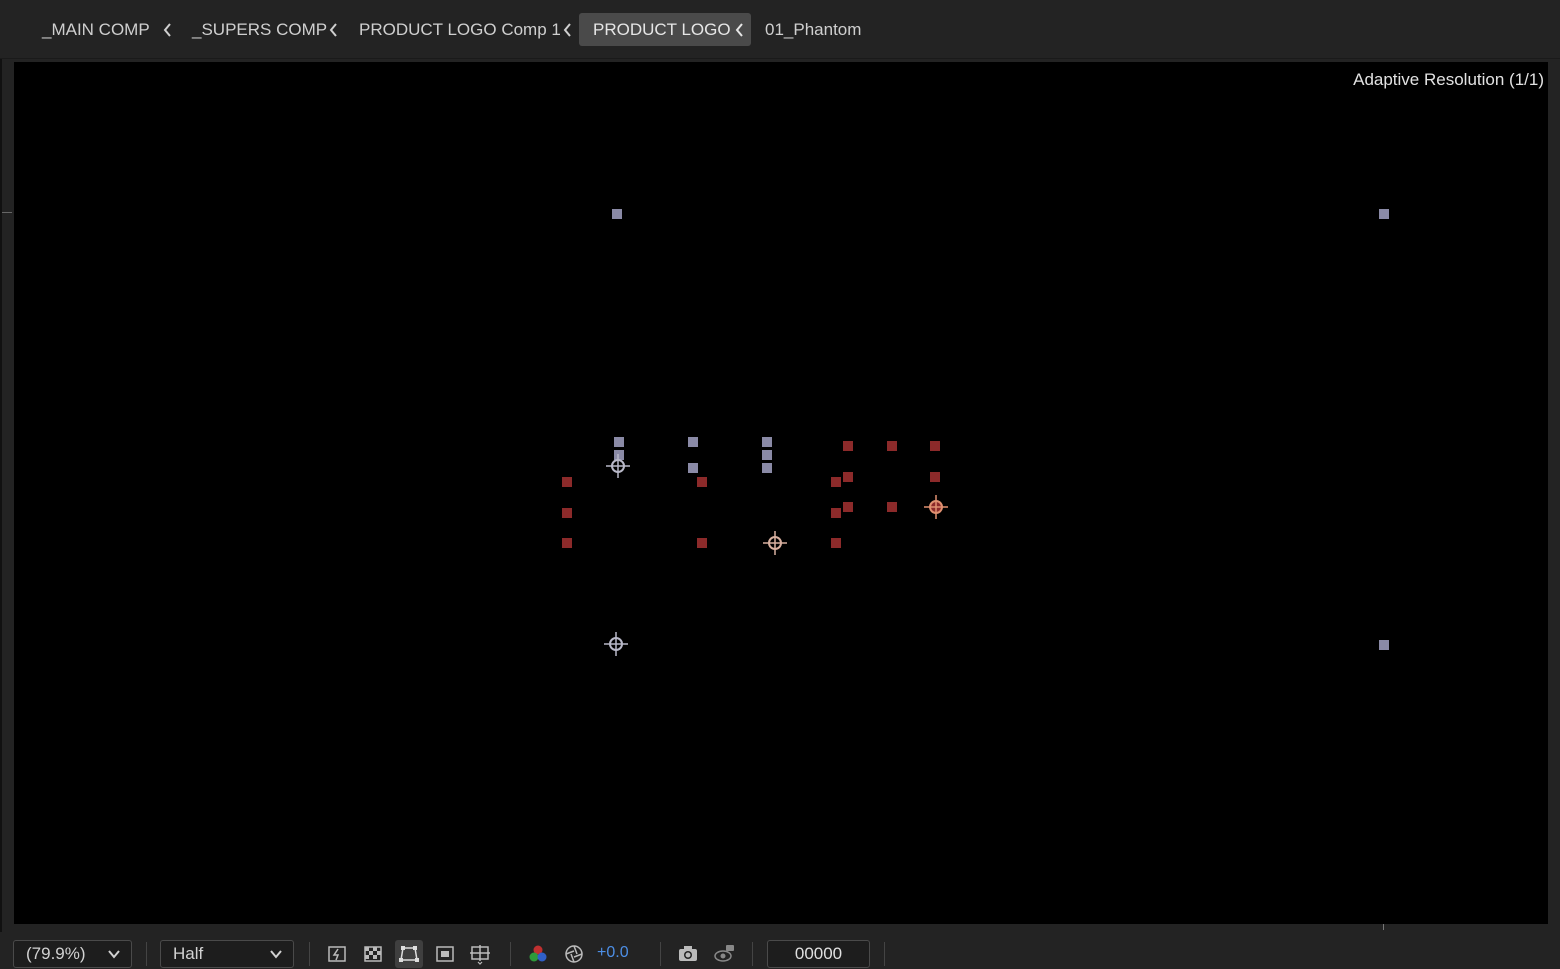  Describe the element at coordinates (460, 29) in the screenshot. I see `breadcrumb-product-logo-comp-1: PRODUCT LOGO Comp 1` at that location.